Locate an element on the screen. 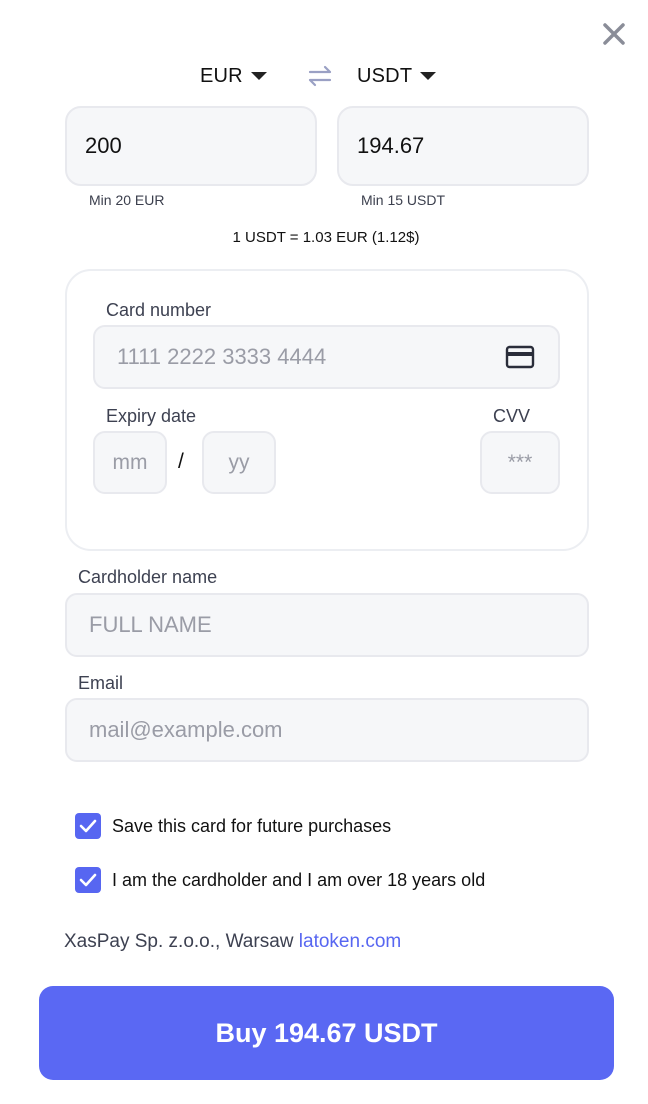 This screenshot has height=1104, width=648. save-card-label: Save this card for future purchases is located at coordinates (252, 825).